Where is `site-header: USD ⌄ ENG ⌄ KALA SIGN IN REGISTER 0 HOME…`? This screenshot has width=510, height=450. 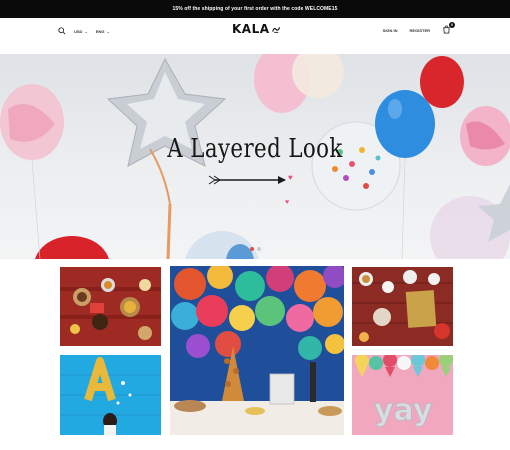
site-header: USD ⌄ ENG ⌄ KALA SIGN IN REGISTER 0 HOME… is located at coordinates (255, 40).